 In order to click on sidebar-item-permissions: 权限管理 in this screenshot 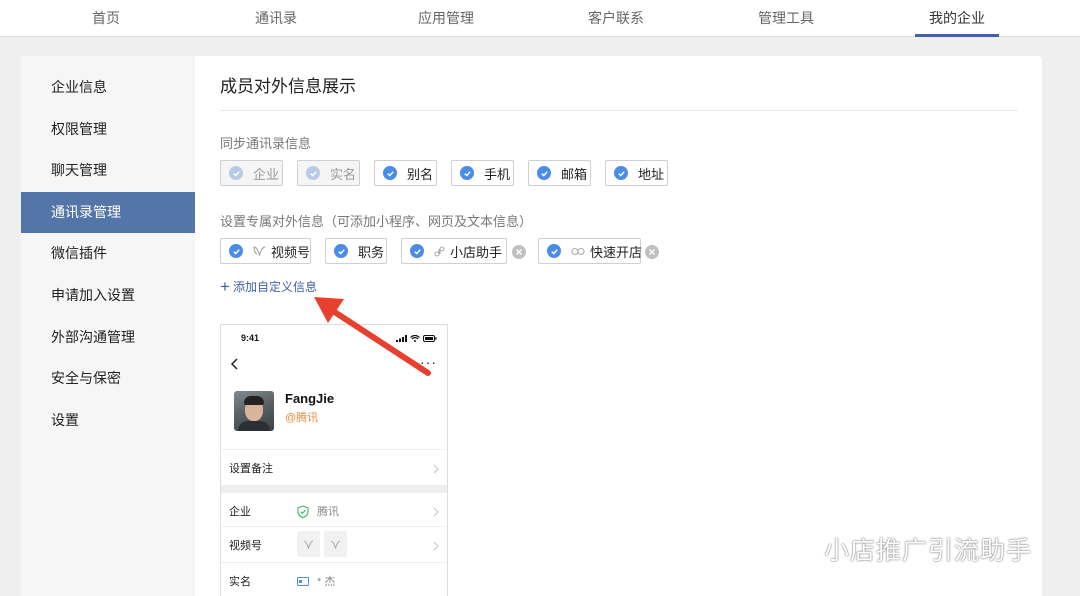, I will do `click(108, 129)`.